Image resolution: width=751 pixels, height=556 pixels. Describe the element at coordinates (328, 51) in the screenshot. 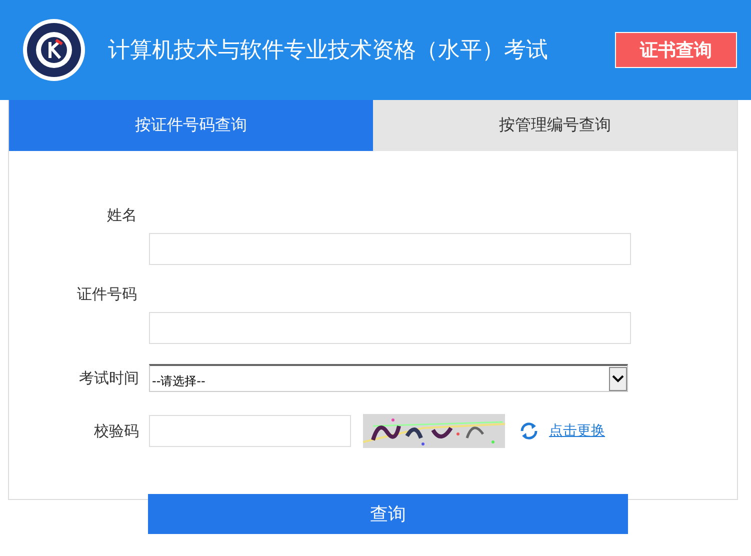

I see `page-title: 计算机技术与软件专业技术资格（水平）考试` at that location.